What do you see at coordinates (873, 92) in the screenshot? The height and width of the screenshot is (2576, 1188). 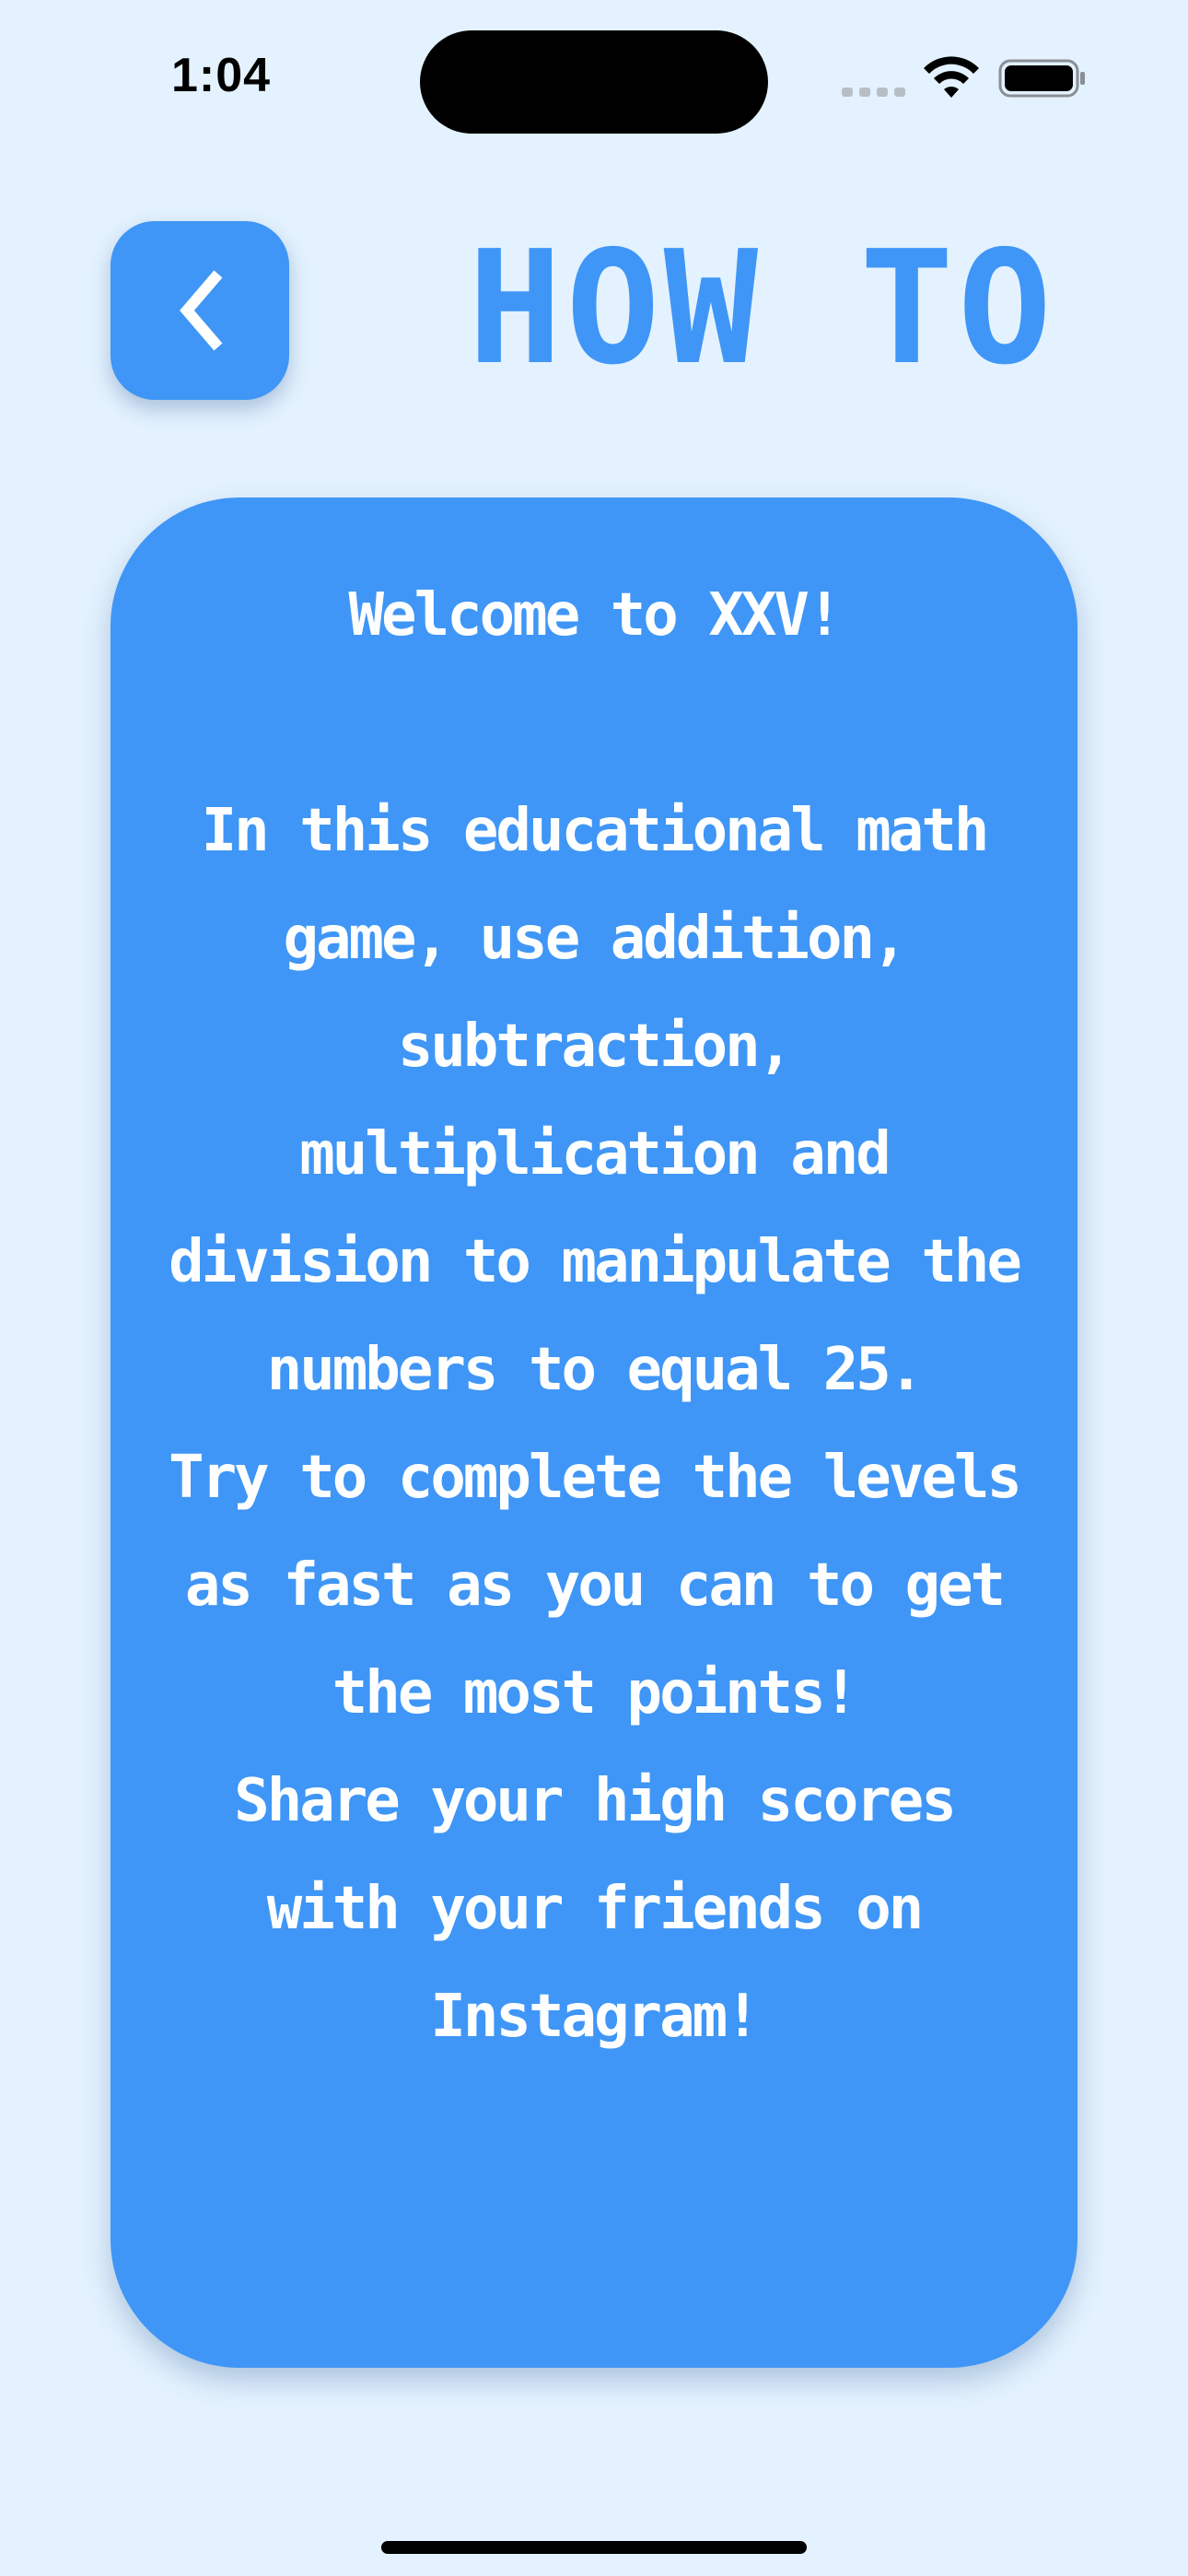 I see `cellular-signal-icon` at bounding box center [873, 92].